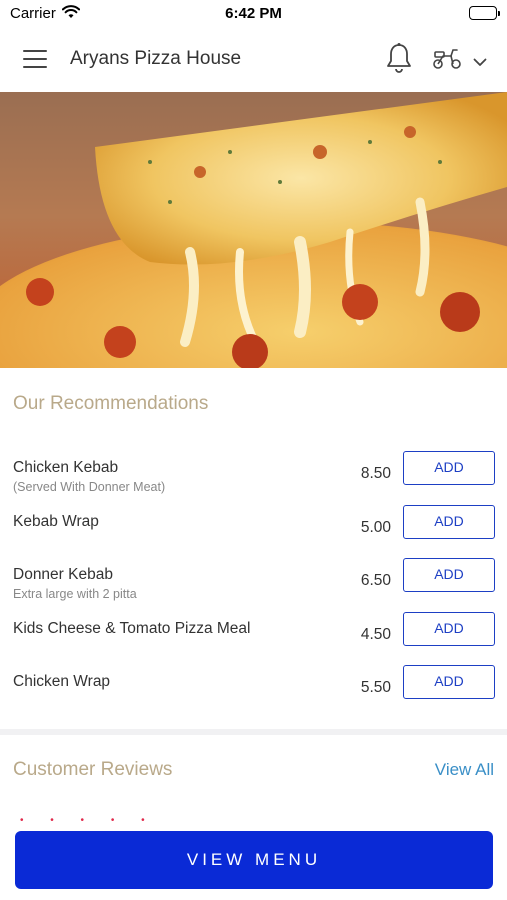  I want to click on item-price: 5.50, so click(375, 687).